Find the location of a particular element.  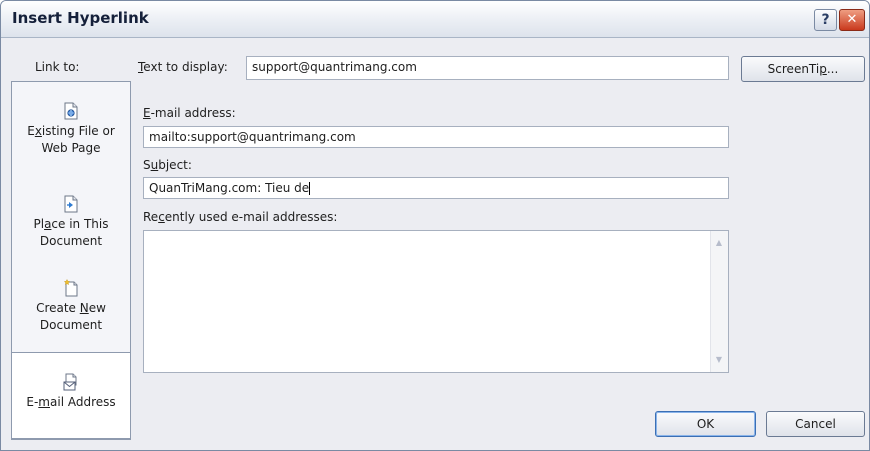

title-bar: Insert Hyperlink ? ✕ is located at coordinates (435, 19).